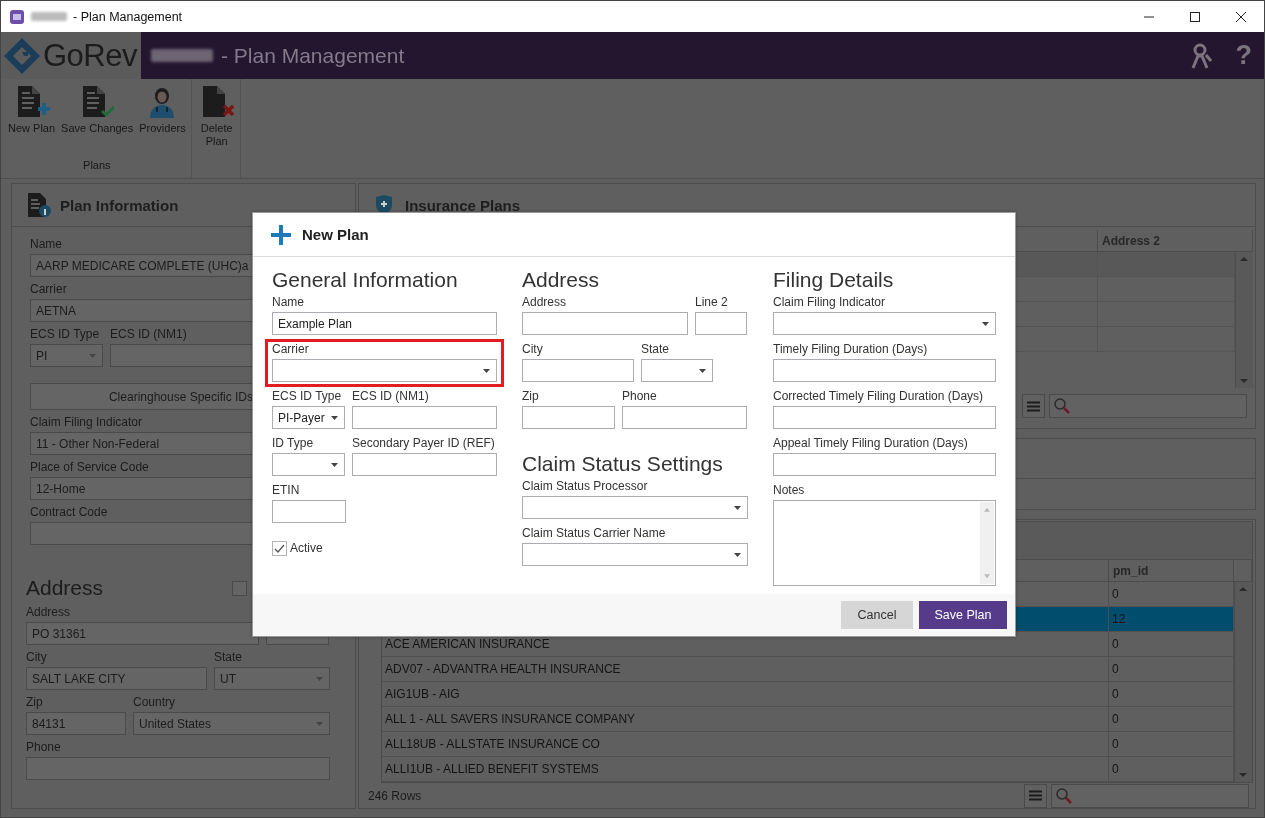 The height and width of the screenshot is (818, 1265). What do you see at coordinates (877, 615) in the screenshot?
I see `cancel-button: Cancel` at bounding box center [877, 615].